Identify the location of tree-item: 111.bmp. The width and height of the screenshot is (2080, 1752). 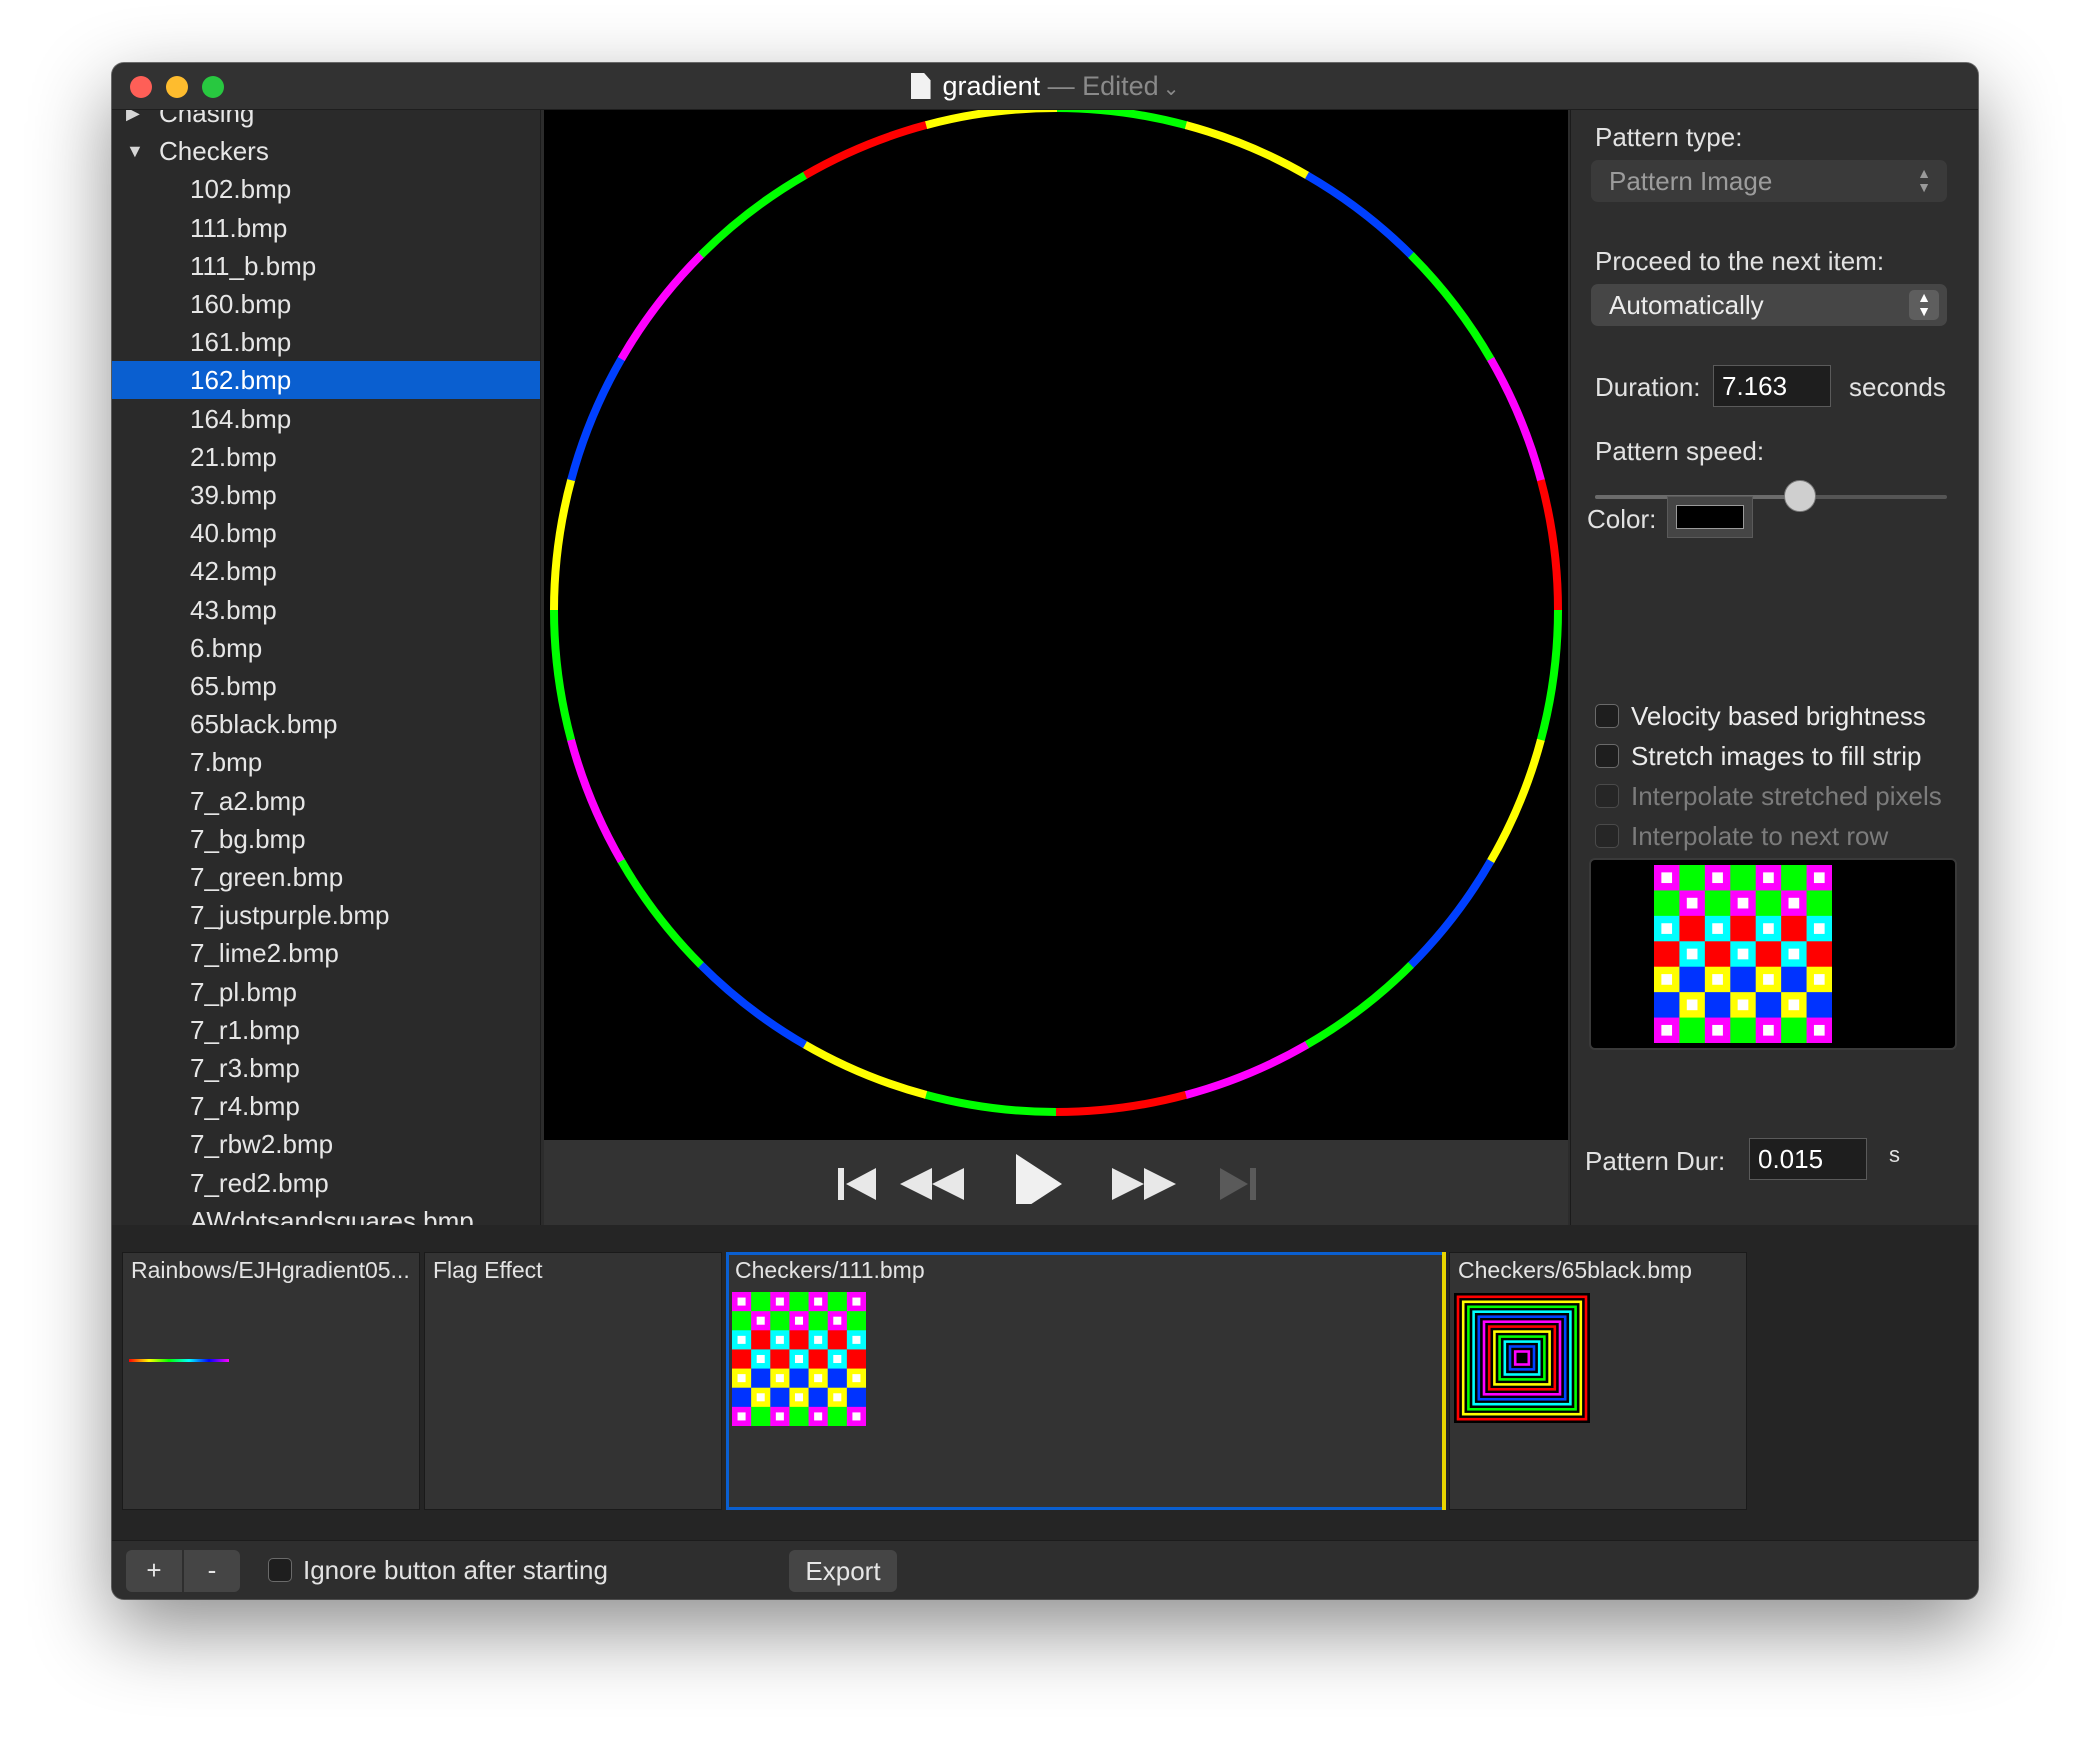
(326, 228).